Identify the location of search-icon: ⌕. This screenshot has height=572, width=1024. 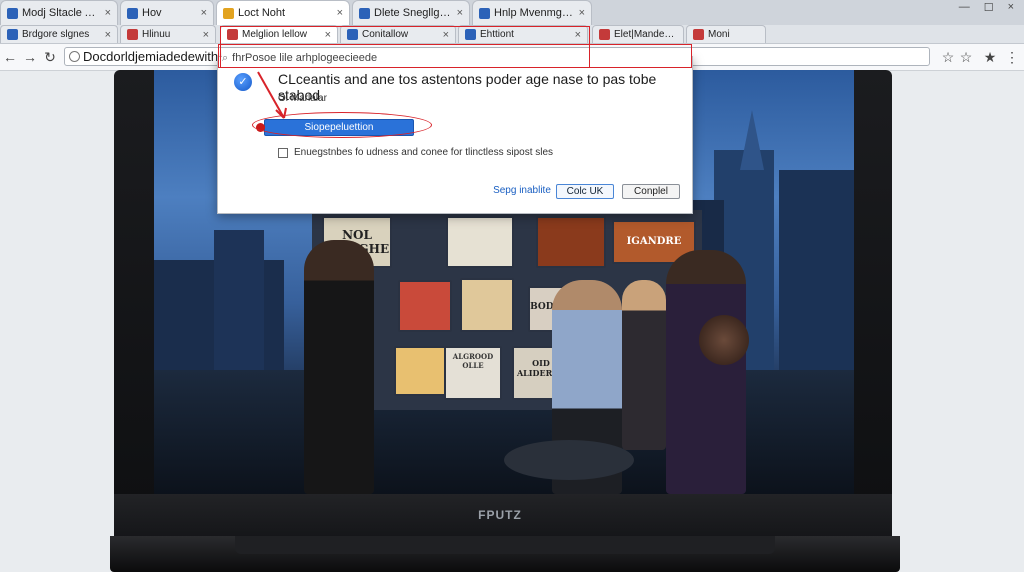
(225, 57).